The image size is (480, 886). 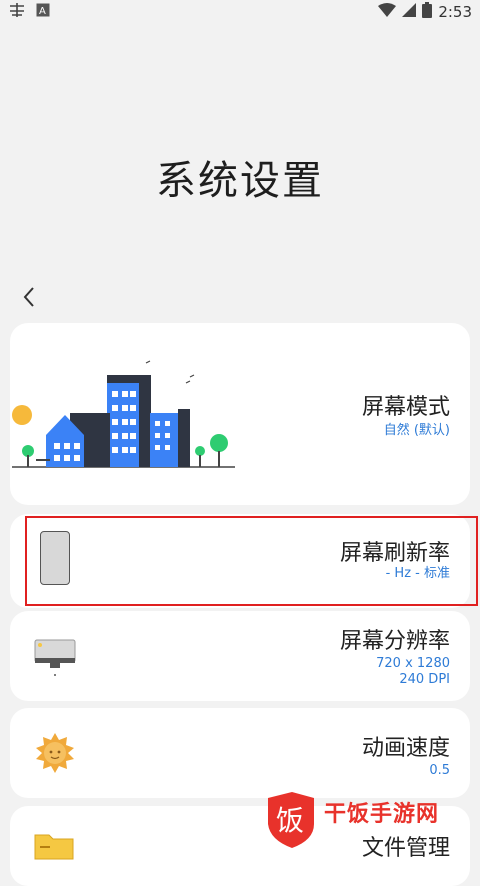 What do you see at coordinates (455, 12) in the screenshot?
I see `status-time: 2:53` at bounding box center [455, 12].